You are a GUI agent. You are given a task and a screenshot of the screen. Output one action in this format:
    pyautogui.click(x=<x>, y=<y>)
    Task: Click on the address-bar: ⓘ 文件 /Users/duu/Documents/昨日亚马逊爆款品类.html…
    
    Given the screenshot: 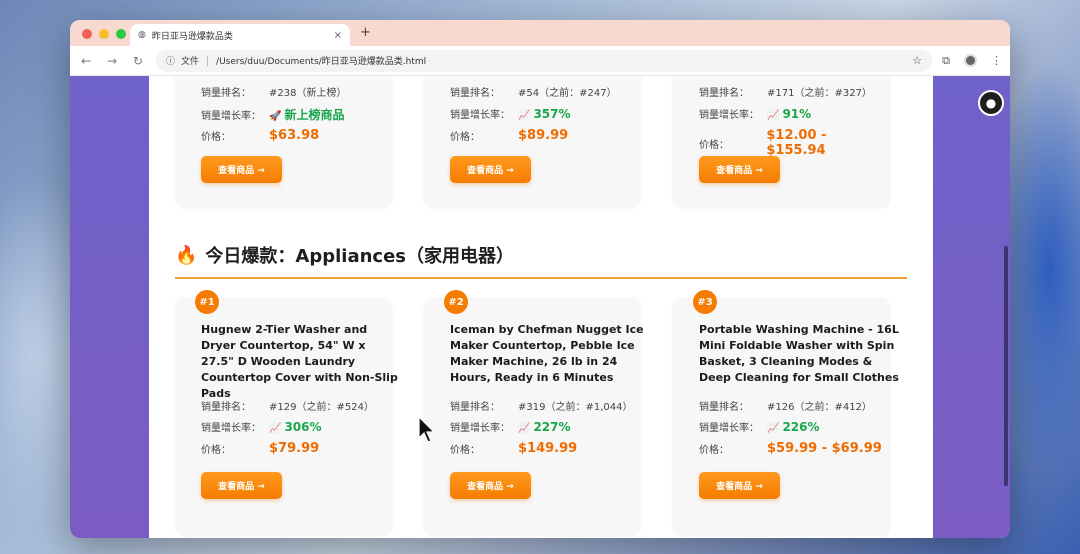 What is the action you would take?
    pyautogui.click(x=544, y=60)
    